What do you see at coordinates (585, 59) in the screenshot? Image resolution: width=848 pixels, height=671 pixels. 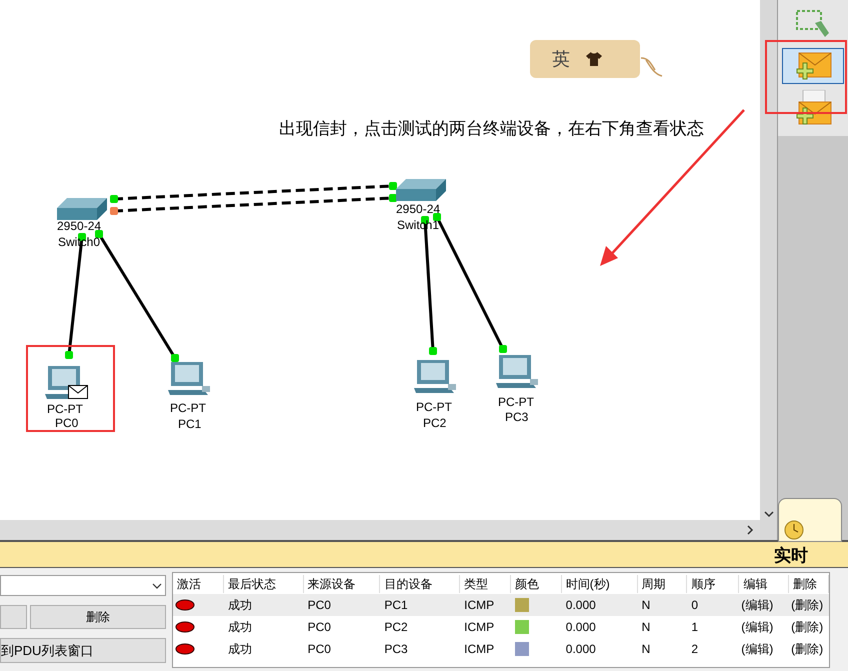 I see `input-method-tag: 英` at bounding box center [585, 59].